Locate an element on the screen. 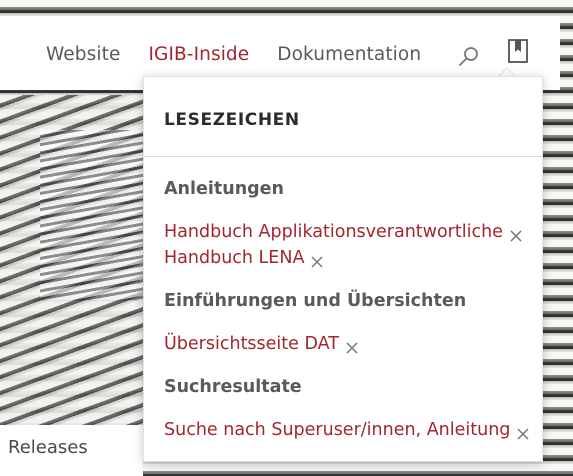 This screenshot has height=476, width=573. bookmark-item: Suche nach Superuser/innen, Anleitung is located at coordinates (349, 430).